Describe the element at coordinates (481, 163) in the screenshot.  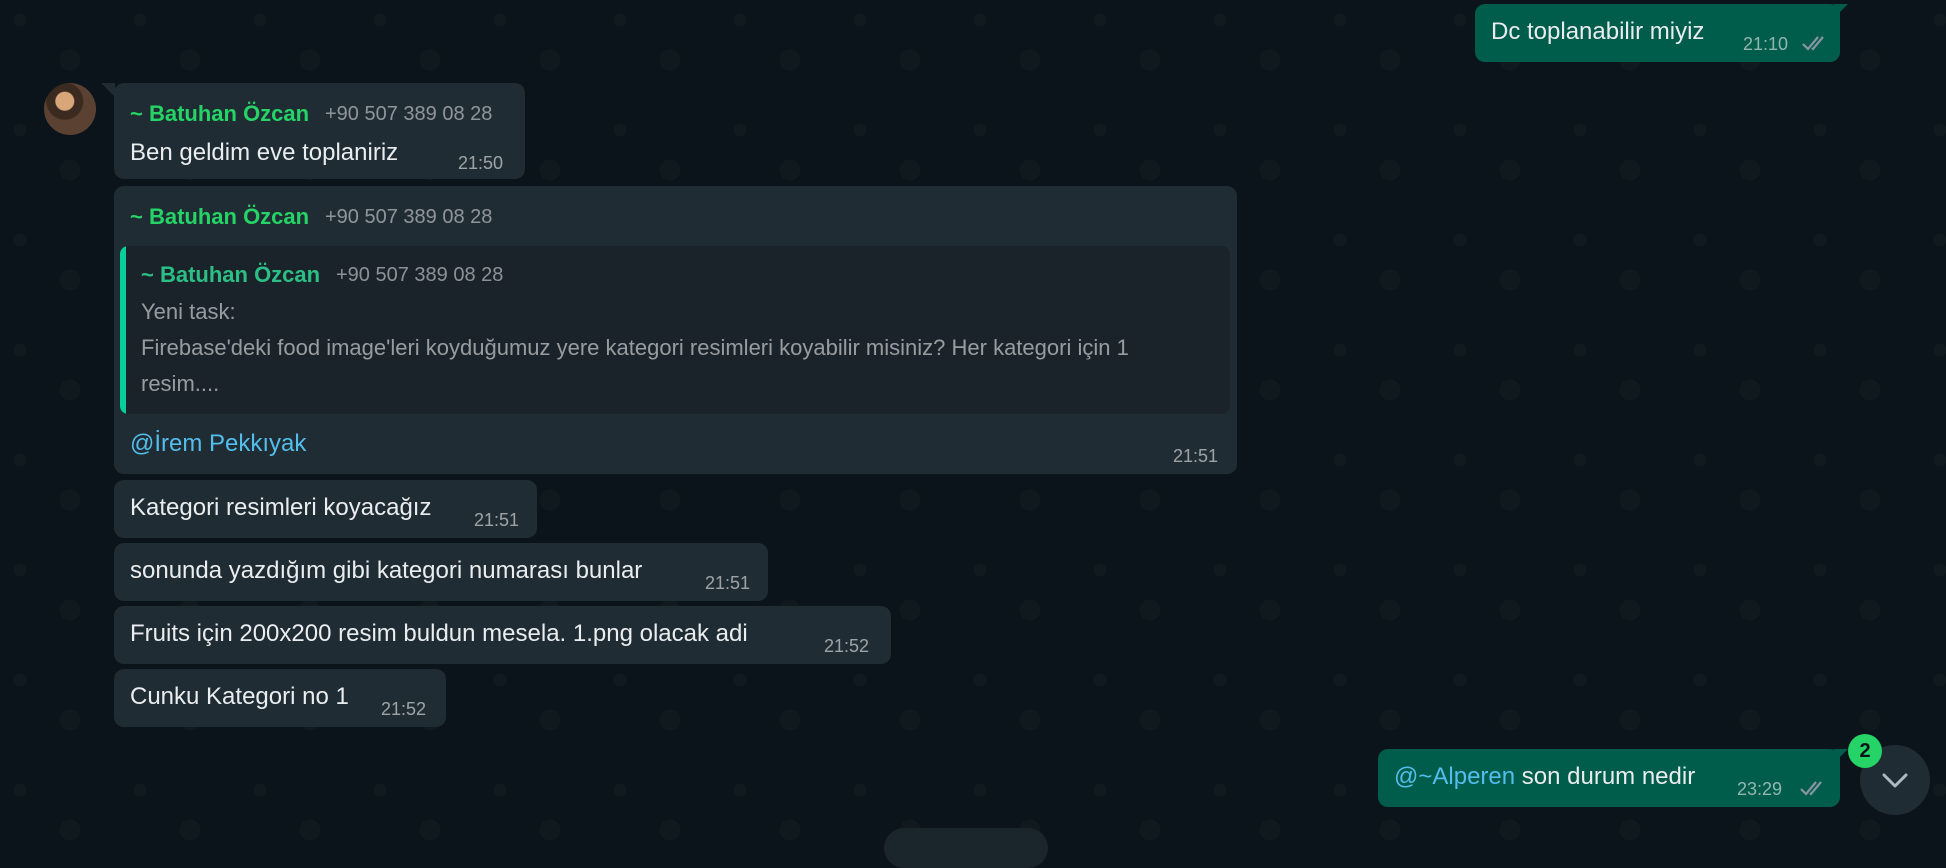
I see `message-time: 21:50` at that location.